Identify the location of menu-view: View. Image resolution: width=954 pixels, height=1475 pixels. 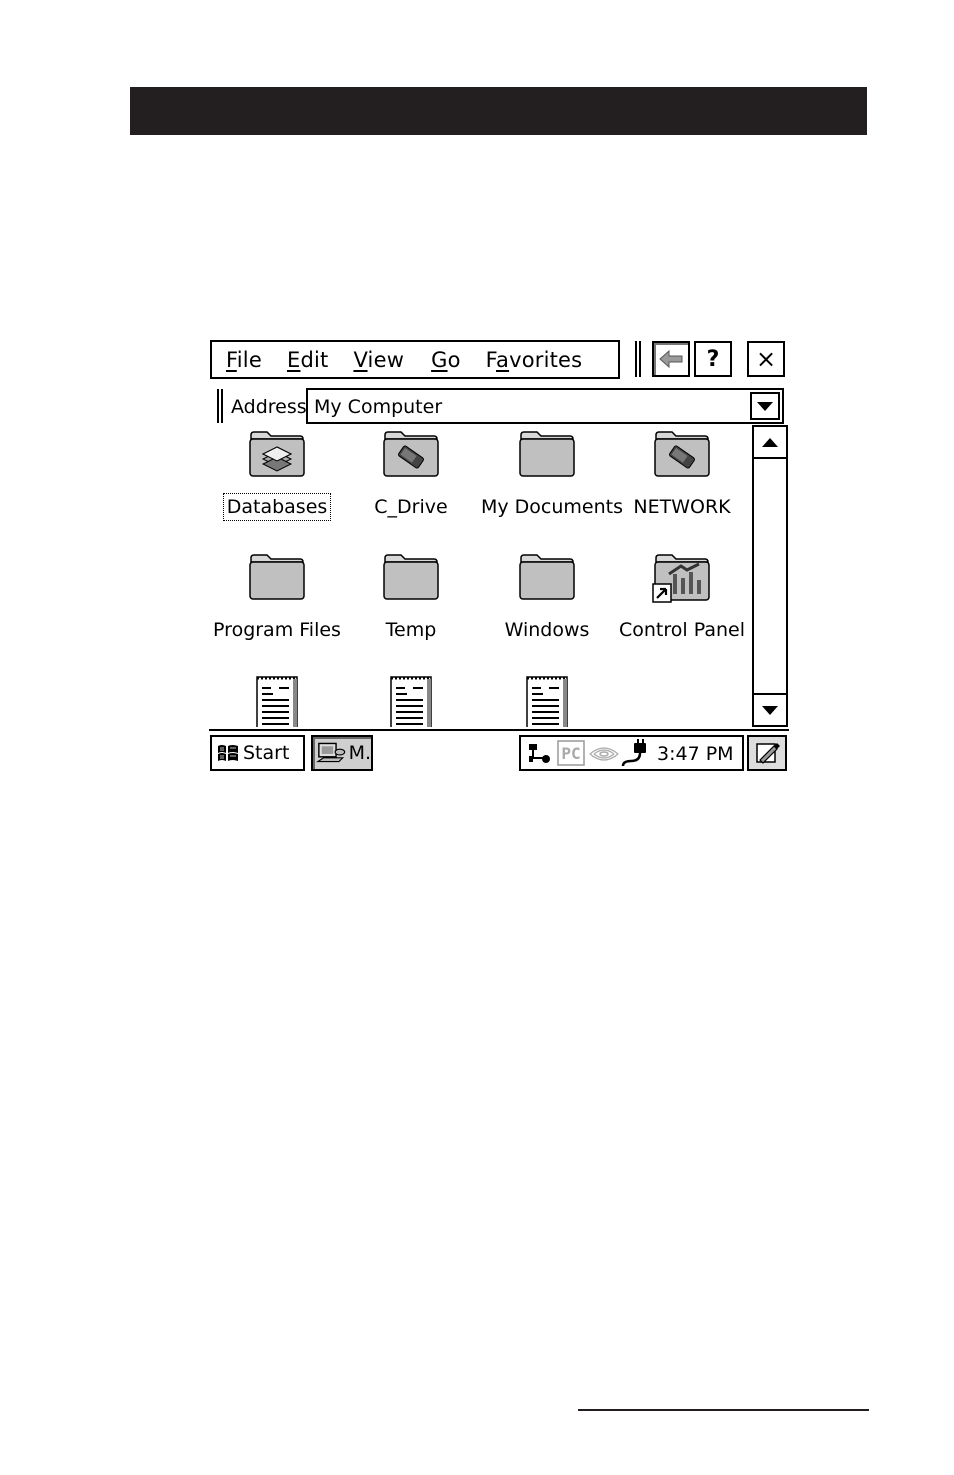
(378, 360).